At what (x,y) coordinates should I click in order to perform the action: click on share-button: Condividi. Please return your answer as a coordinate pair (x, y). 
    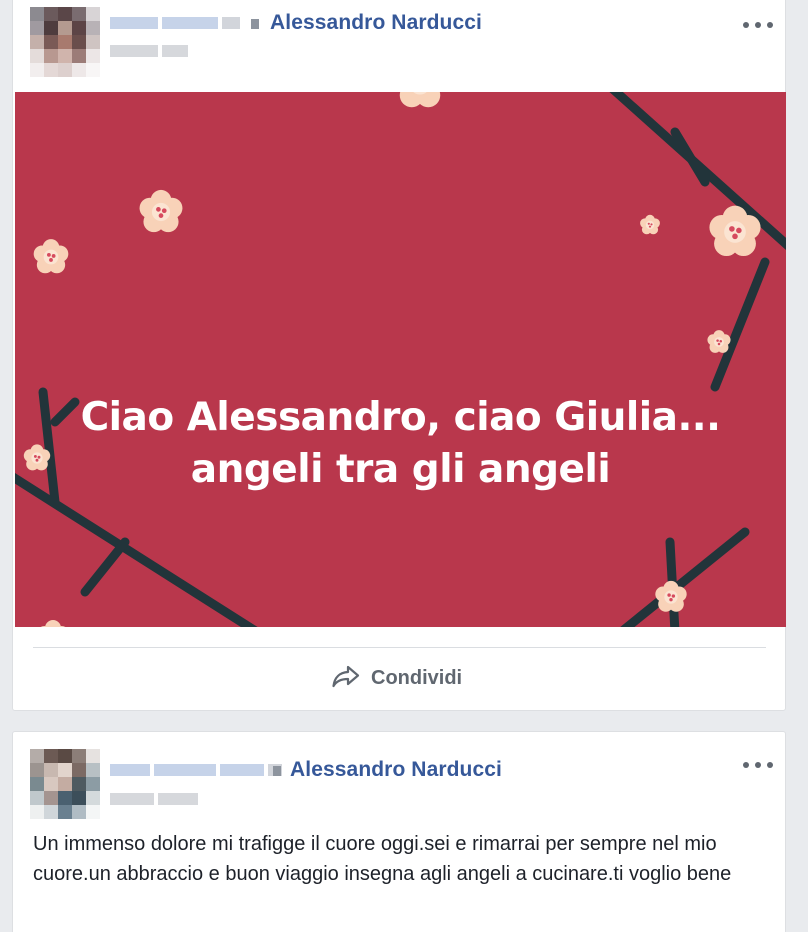
    Looking at the image, I should click on (396, 678).